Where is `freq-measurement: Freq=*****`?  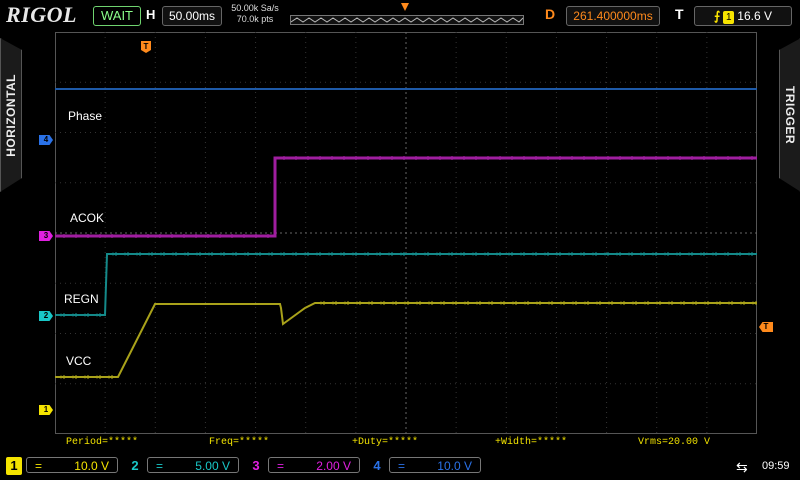 freq-measurement: Freq=***** is located at coordinates (239, 442).